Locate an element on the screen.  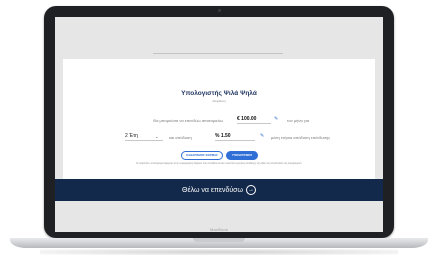
divider is located at coordinates (218, 53).